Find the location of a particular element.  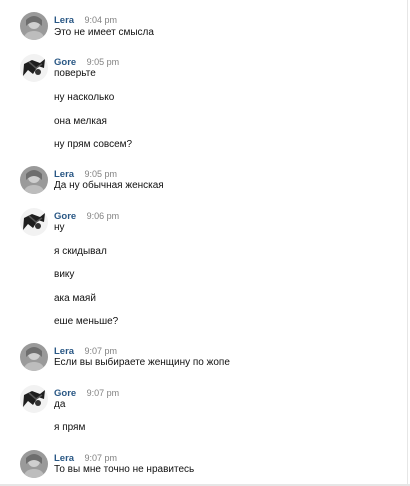

message-text: я скидывал is located at coordinates (80, 251).